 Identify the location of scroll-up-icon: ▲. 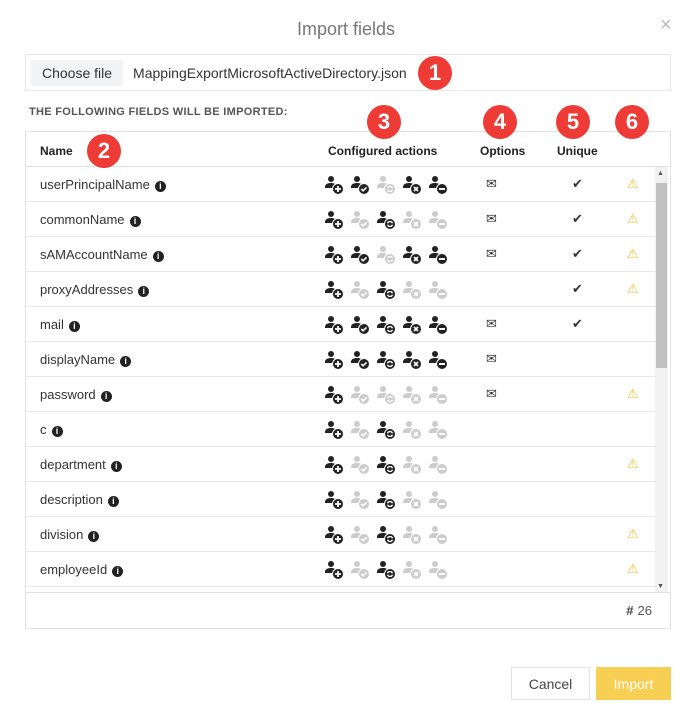
(660, 173).